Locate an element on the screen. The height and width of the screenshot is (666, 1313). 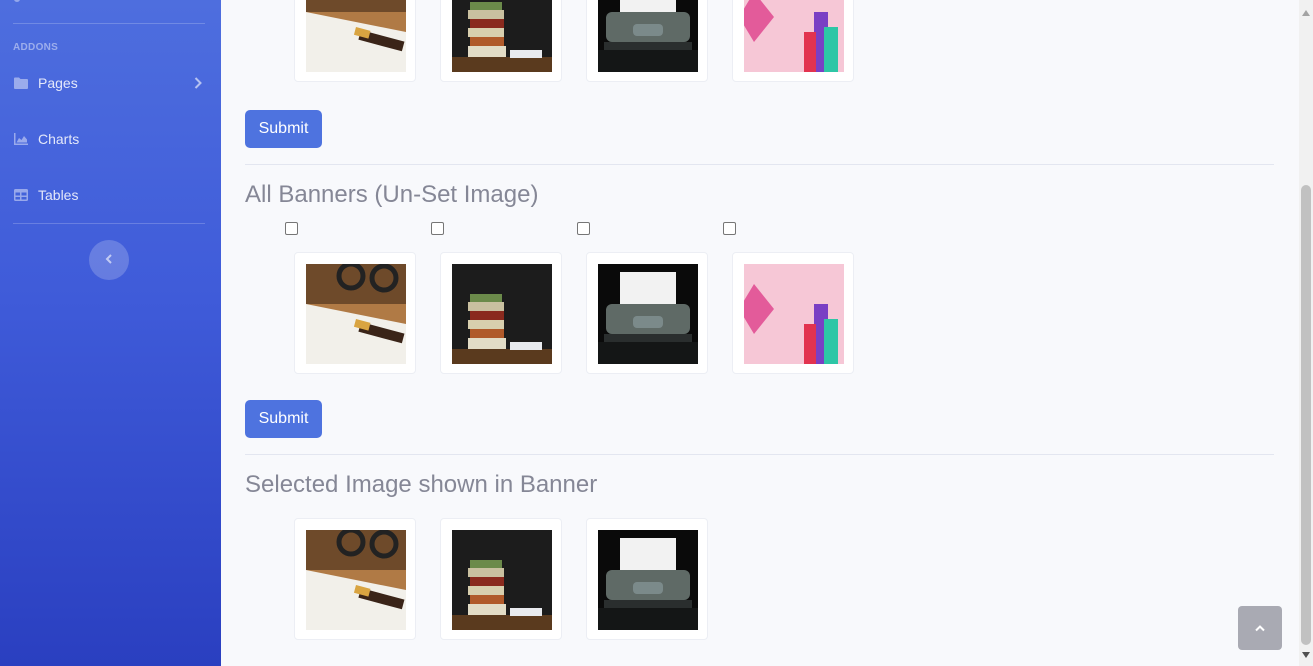
sidebar-nav-icon-cut is located at coordinates (17, 1).